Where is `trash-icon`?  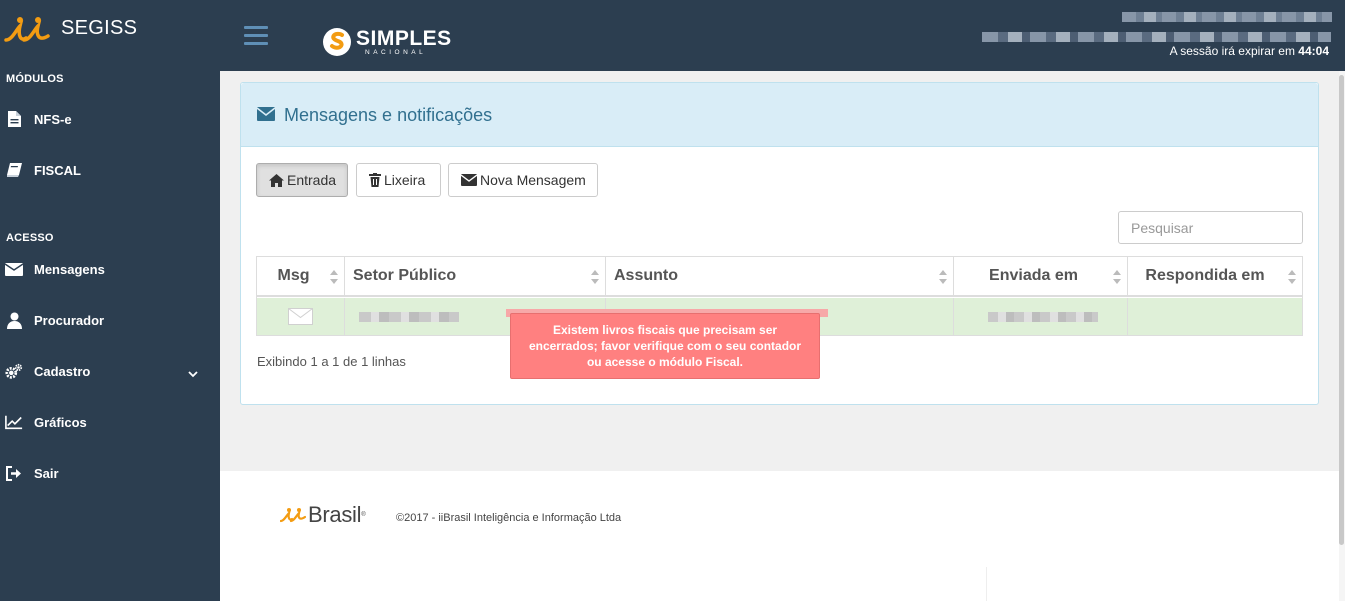 trash-icon is located at coordinates (375, 180).